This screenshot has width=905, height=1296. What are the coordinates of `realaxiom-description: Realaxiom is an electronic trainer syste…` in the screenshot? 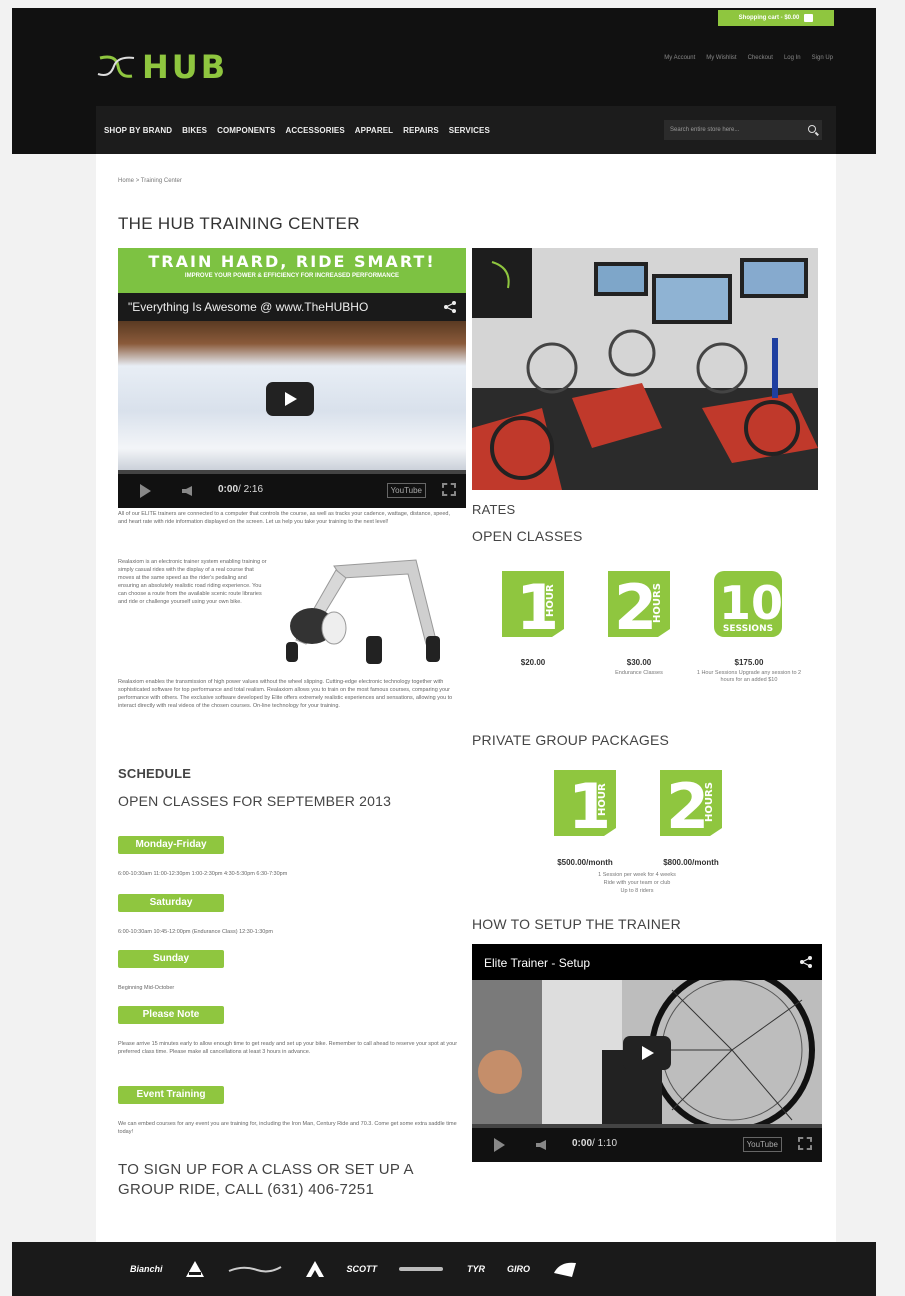 It's located at (192, 582).